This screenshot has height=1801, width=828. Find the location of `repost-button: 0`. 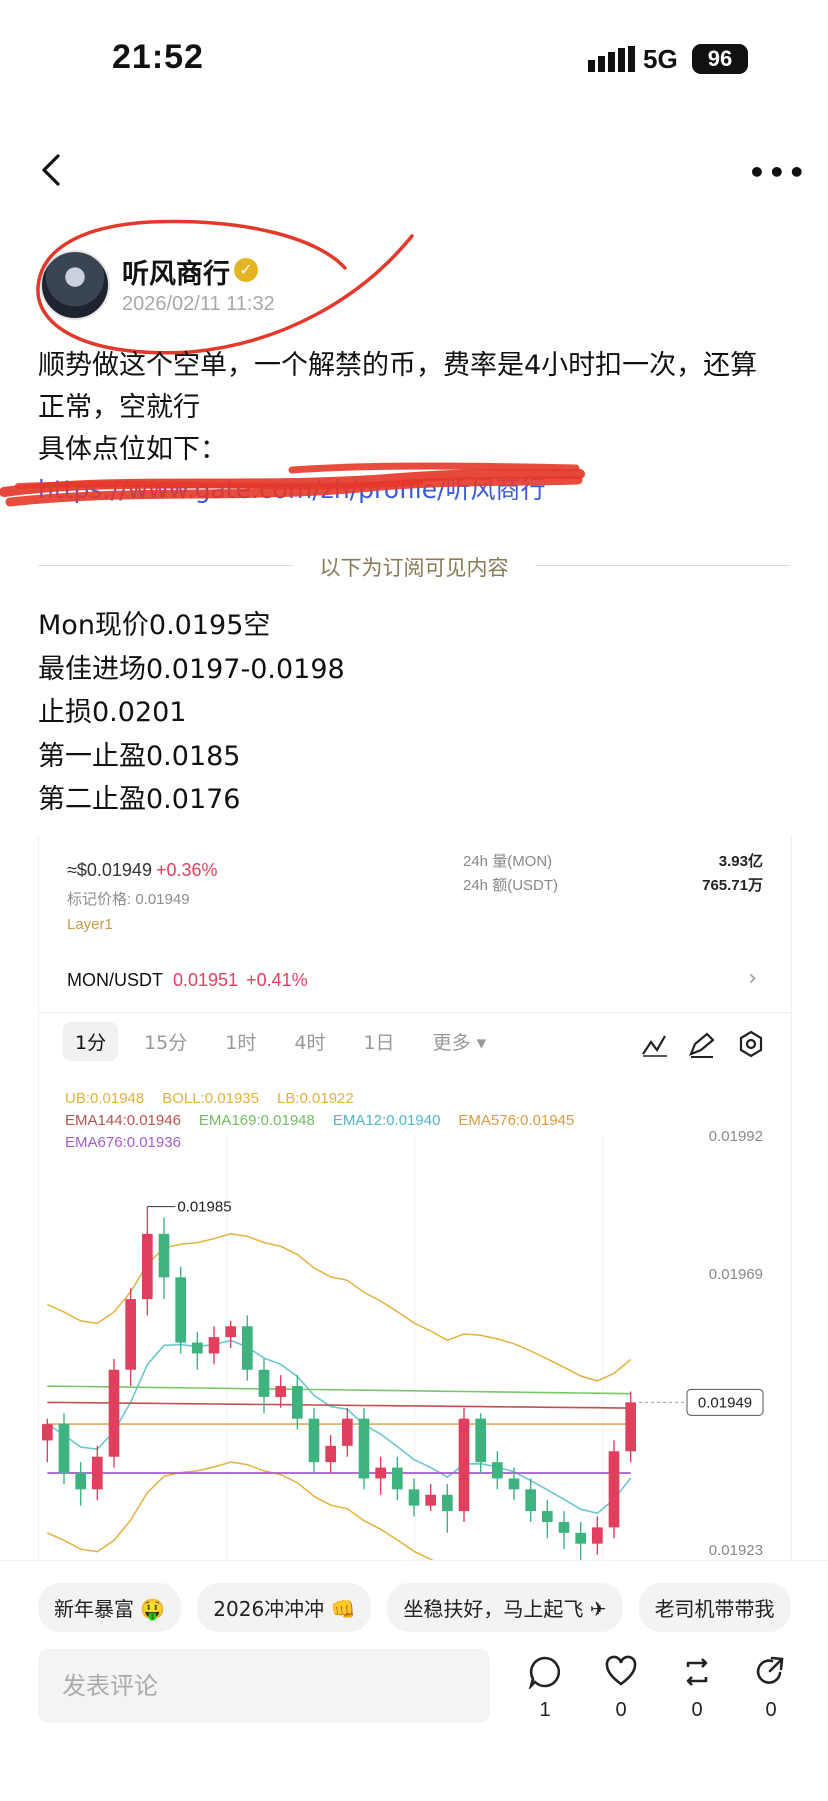

repost-button: 0 is located at coordinates (697, 1688).